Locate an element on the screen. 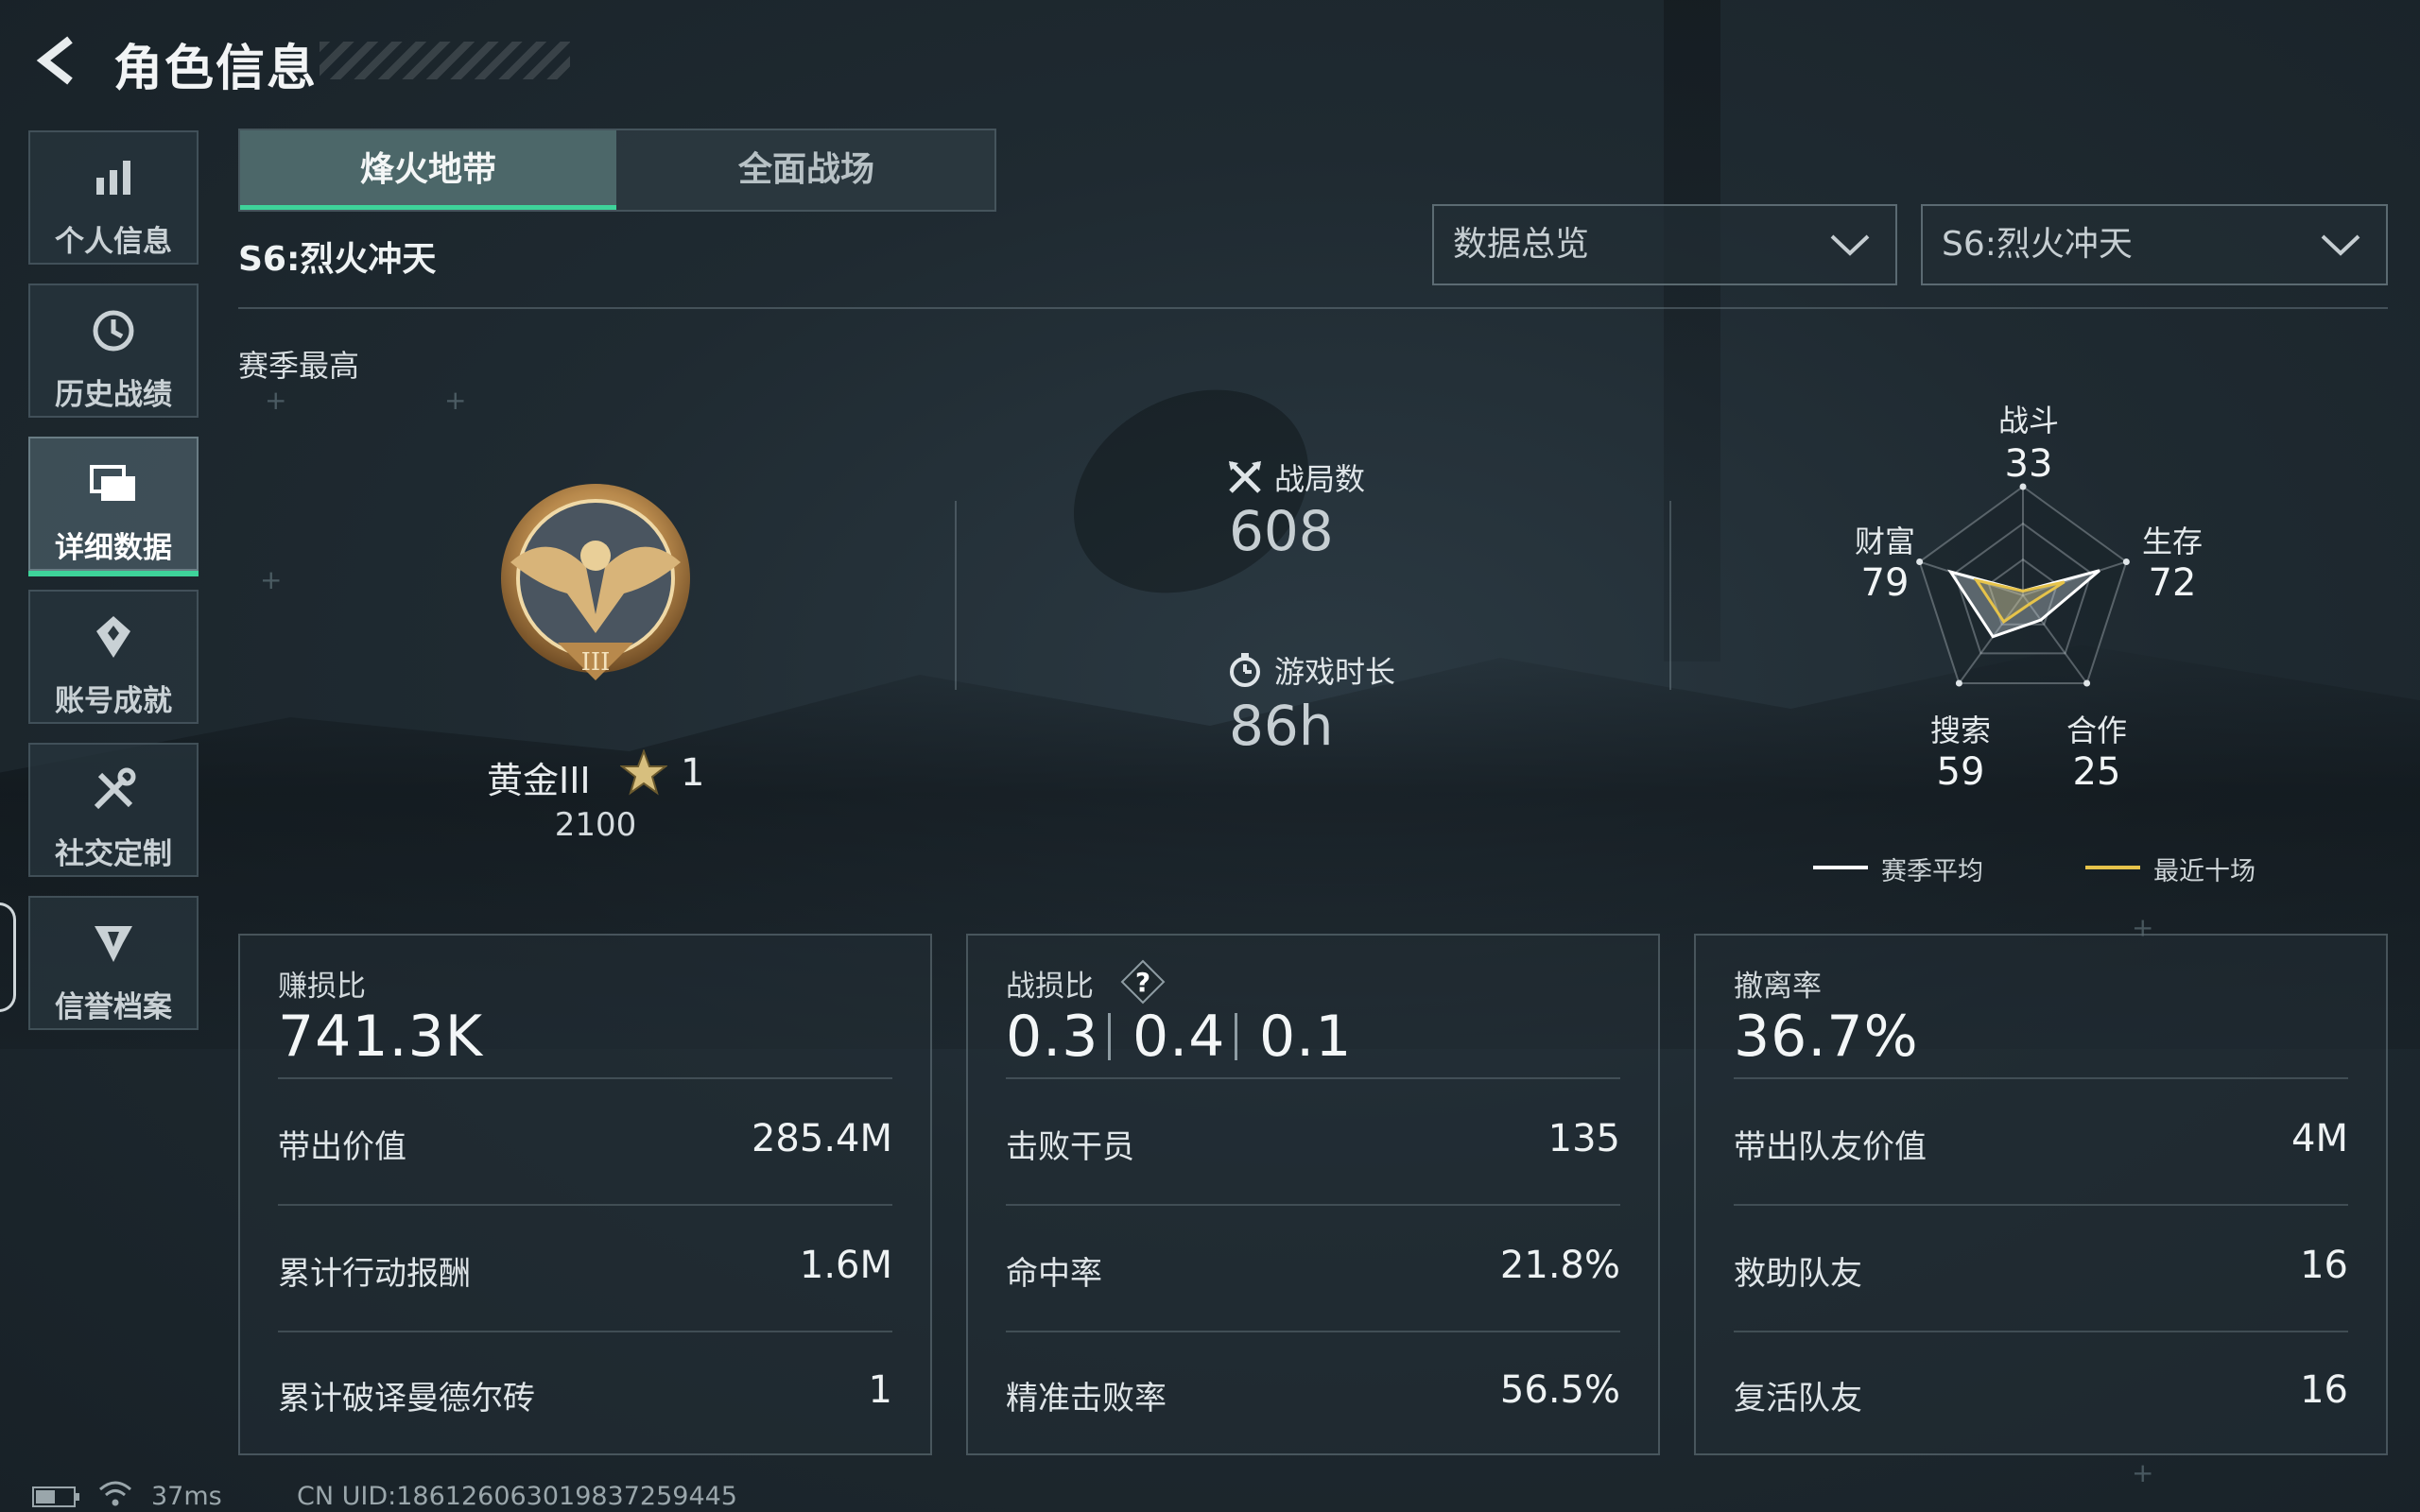  bar-chart-icon is located at coordinates (113, 177).